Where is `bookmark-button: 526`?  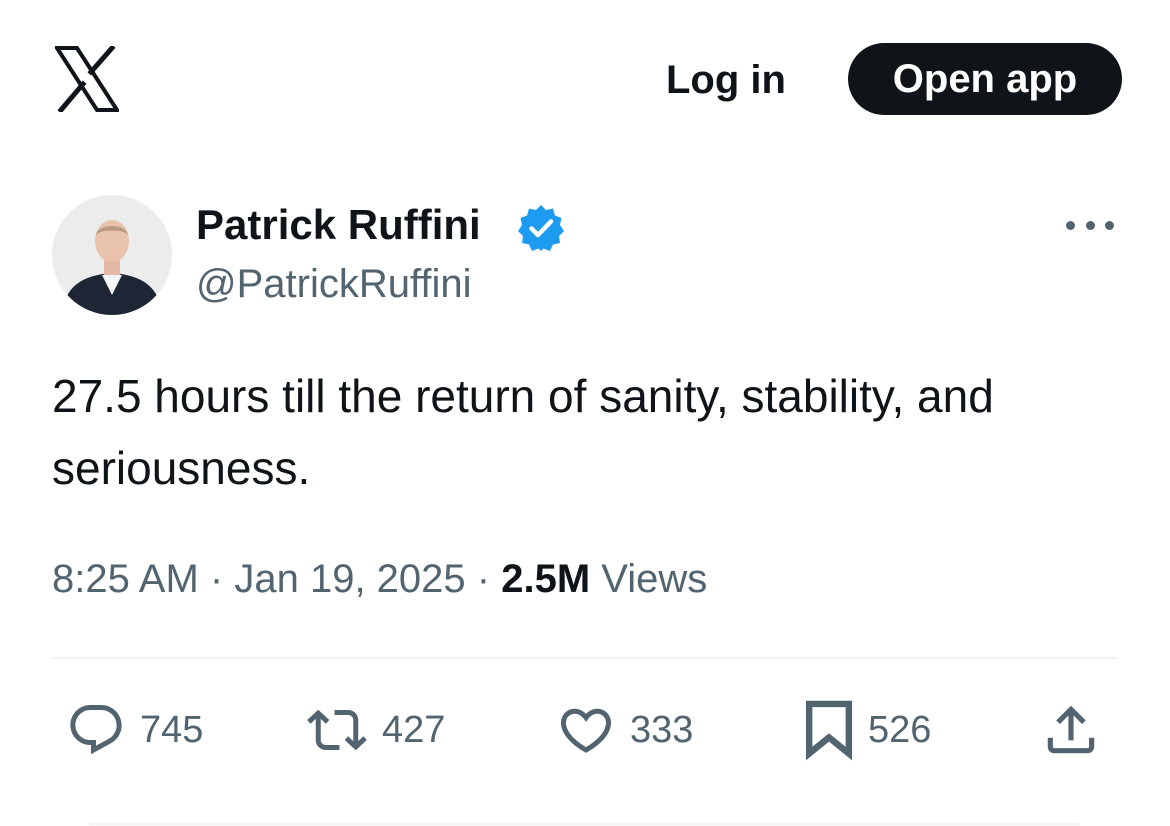
bookmark-button: 526 is located at coordinates (867, 730).